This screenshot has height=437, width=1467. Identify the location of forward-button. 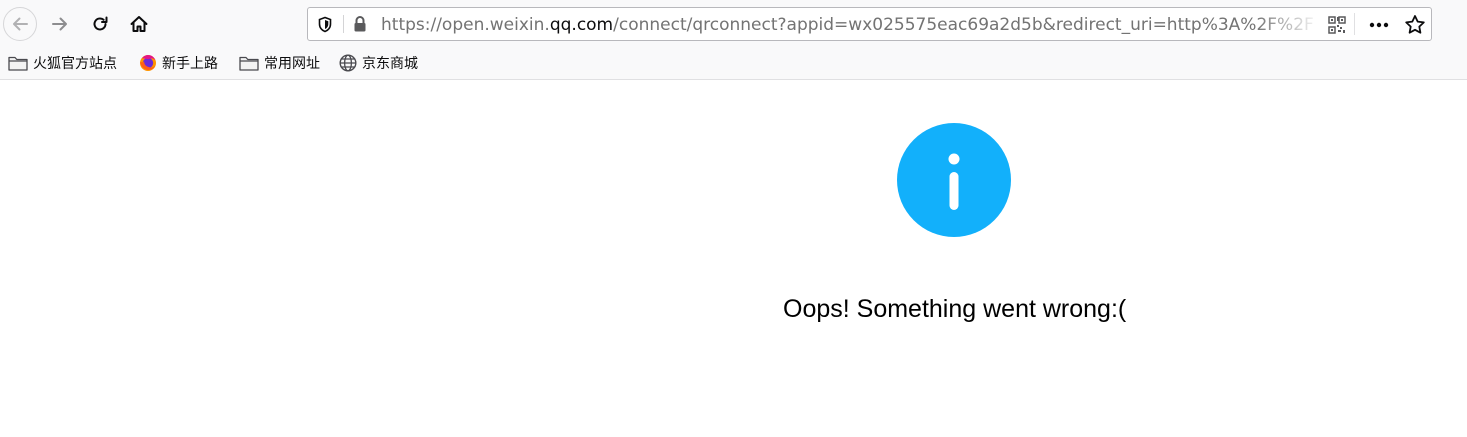
(60, 24).